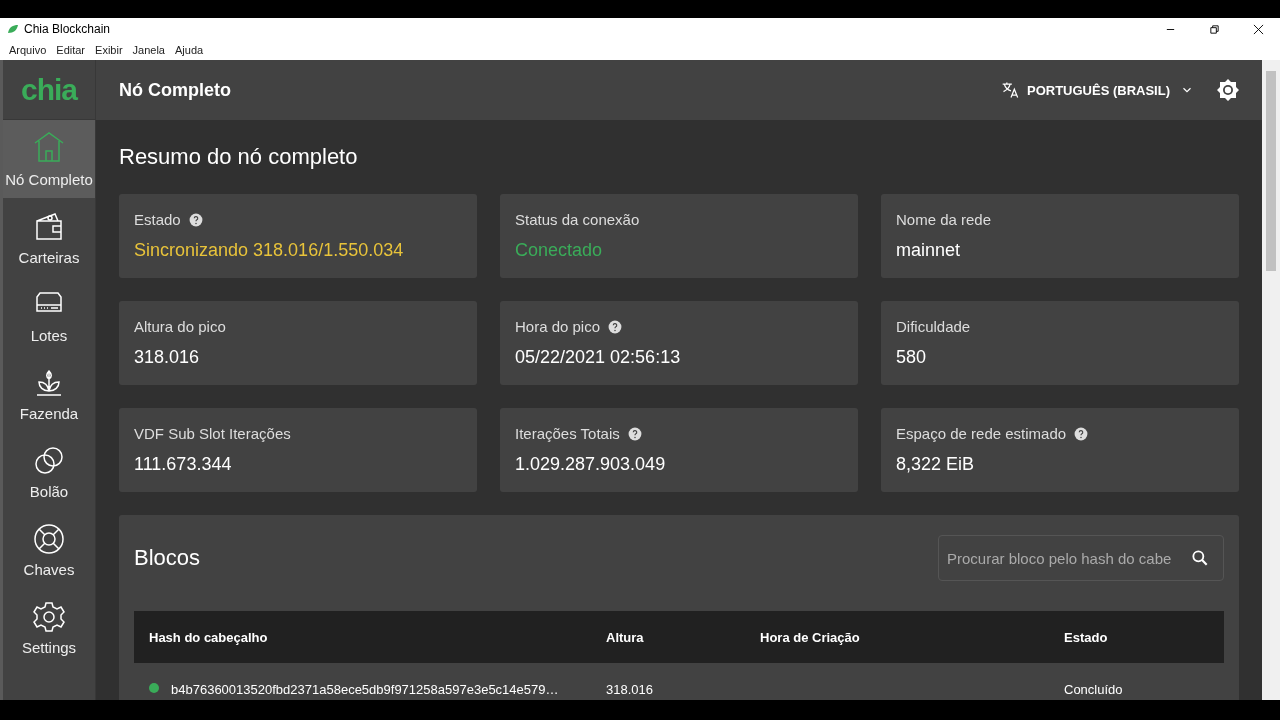  Describe the element at coordinates (183, 464) in the screenshot. I see `stat-value: 111.673.344` at that location.